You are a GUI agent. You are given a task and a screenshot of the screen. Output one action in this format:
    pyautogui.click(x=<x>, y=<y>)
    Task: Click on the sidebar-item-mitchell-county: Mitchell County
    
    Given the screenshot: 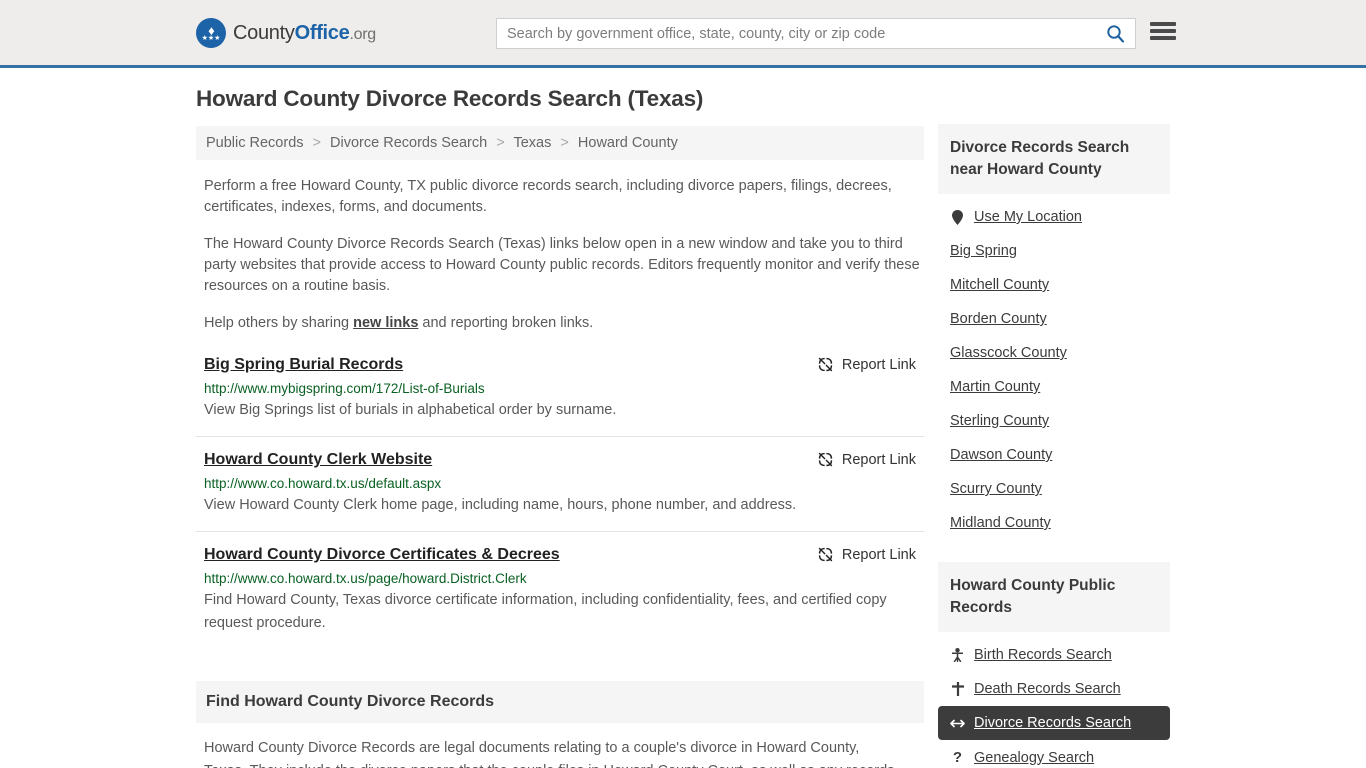 What is the action you would take?
    pyautogui.click(x=1054, y=285)
    